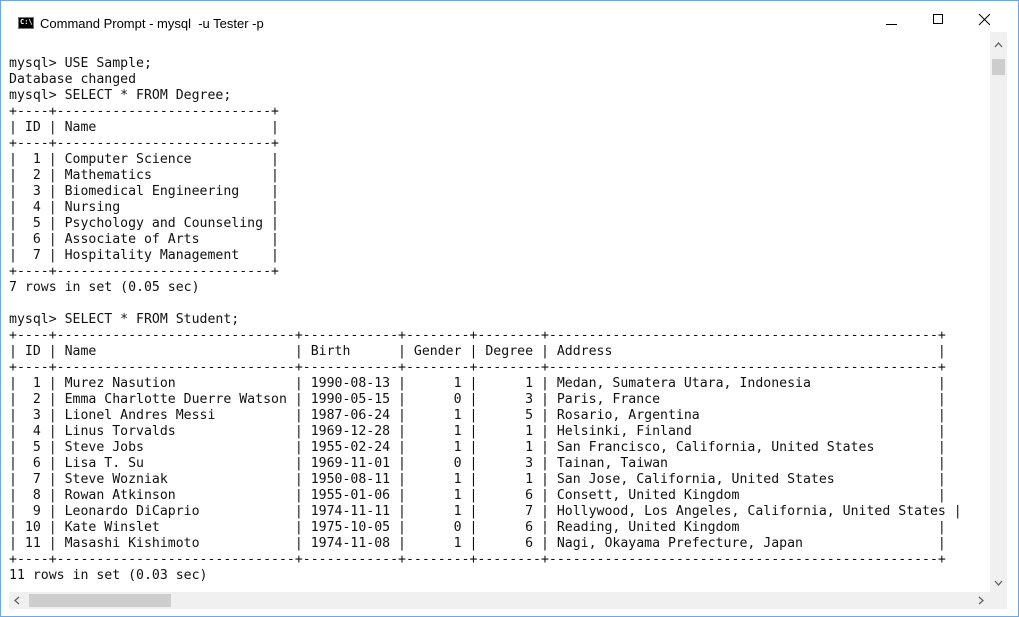  Describe the element at coordinates (998, 600) in the screenshot. I see `scrollbar-corner` at that location.